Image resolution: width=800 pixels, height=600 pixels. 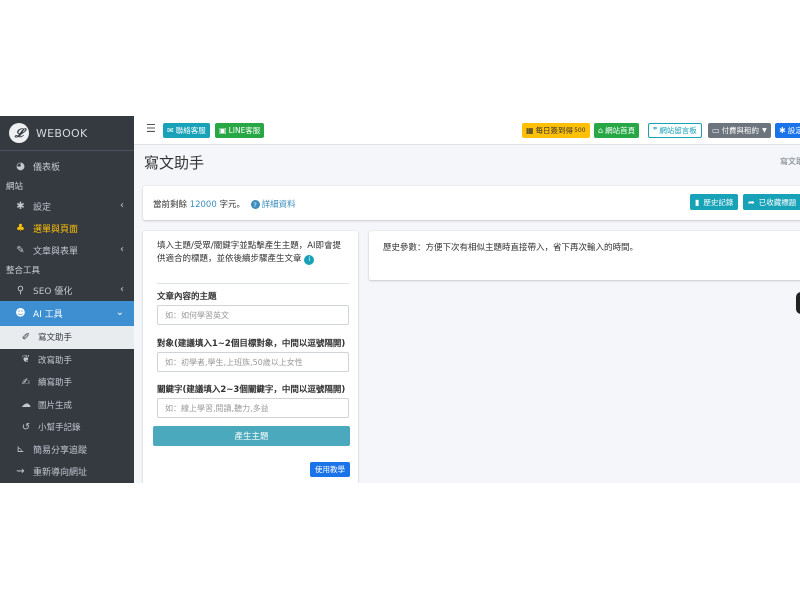 What do you see at coordinates (777, 202) in the screenshot?
I see `button-label: 已收藏標題` at bounding box center [777, 202].